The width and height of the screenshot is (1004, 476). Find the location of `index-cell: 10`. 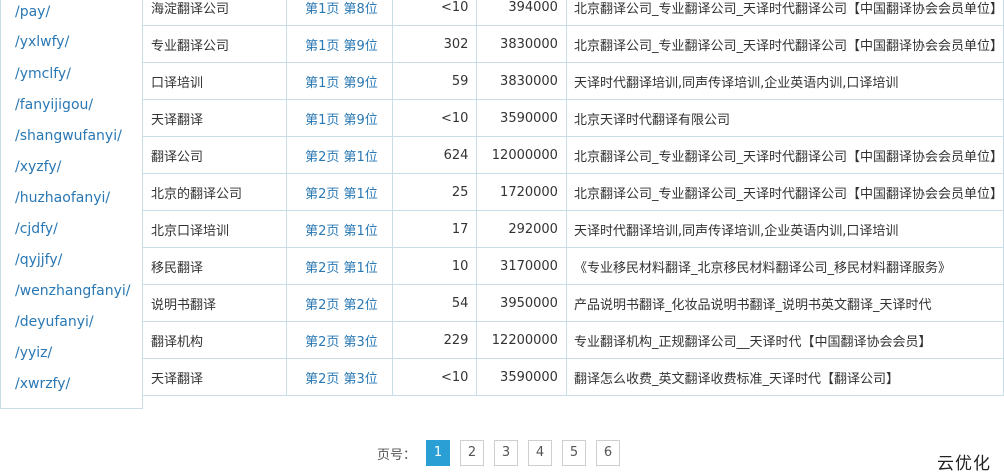

index-cell: 10 is located at coordinates (434, 266).